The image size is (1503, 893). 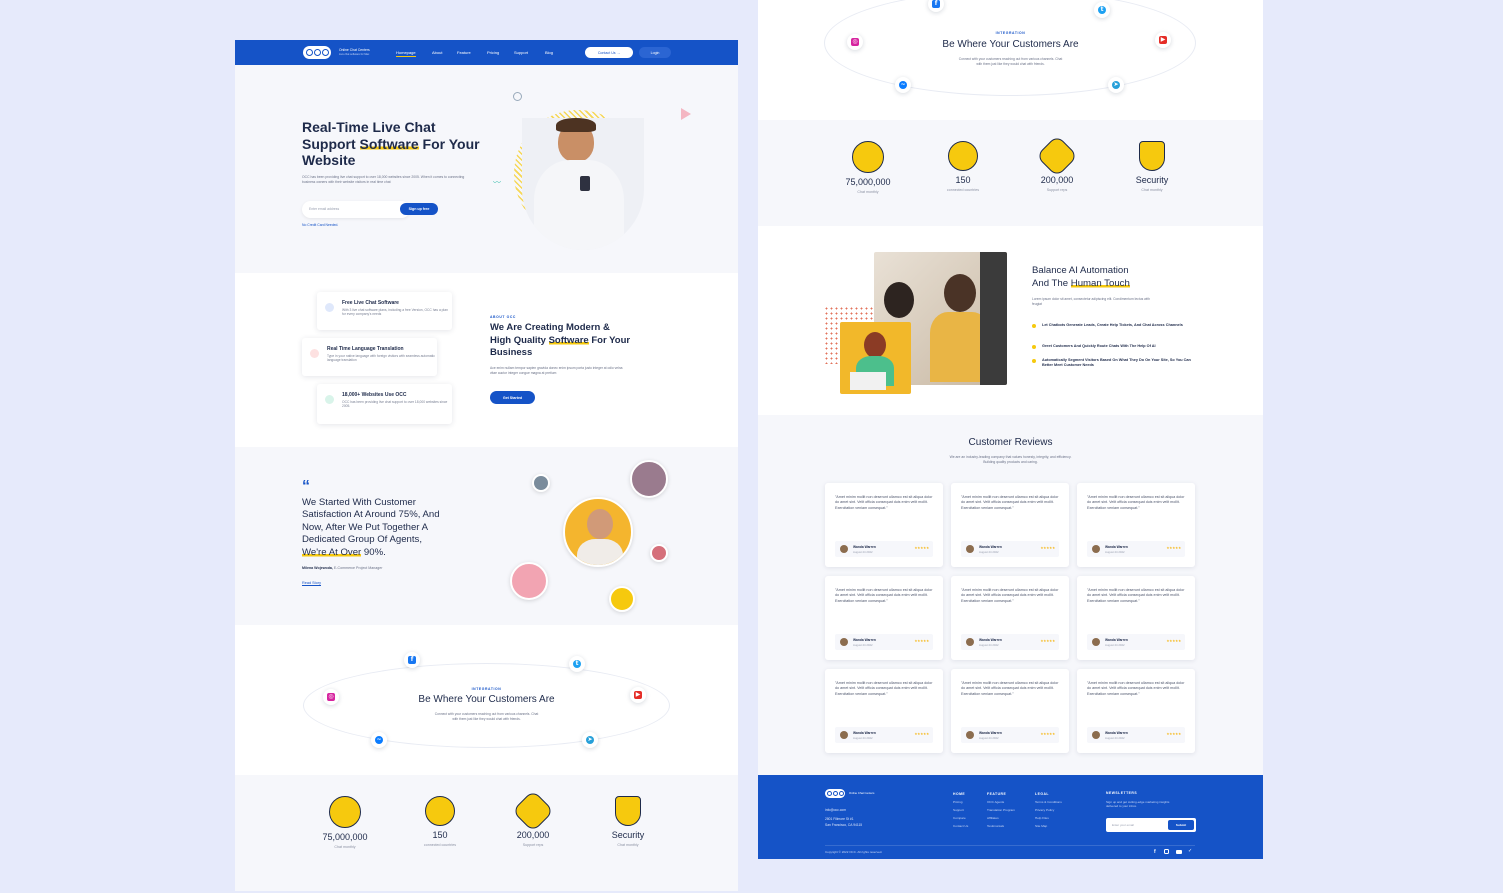 I want to click on footer-twitter-icon: ✓, so click(x=1190, y=851).